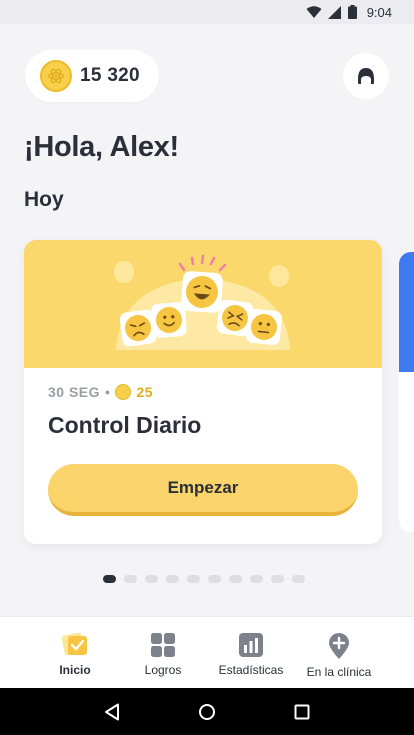  What do you see at coordinates (339, 646) in the screenshot?
I see `location-plus-icon` at bounding box center [339, 646].